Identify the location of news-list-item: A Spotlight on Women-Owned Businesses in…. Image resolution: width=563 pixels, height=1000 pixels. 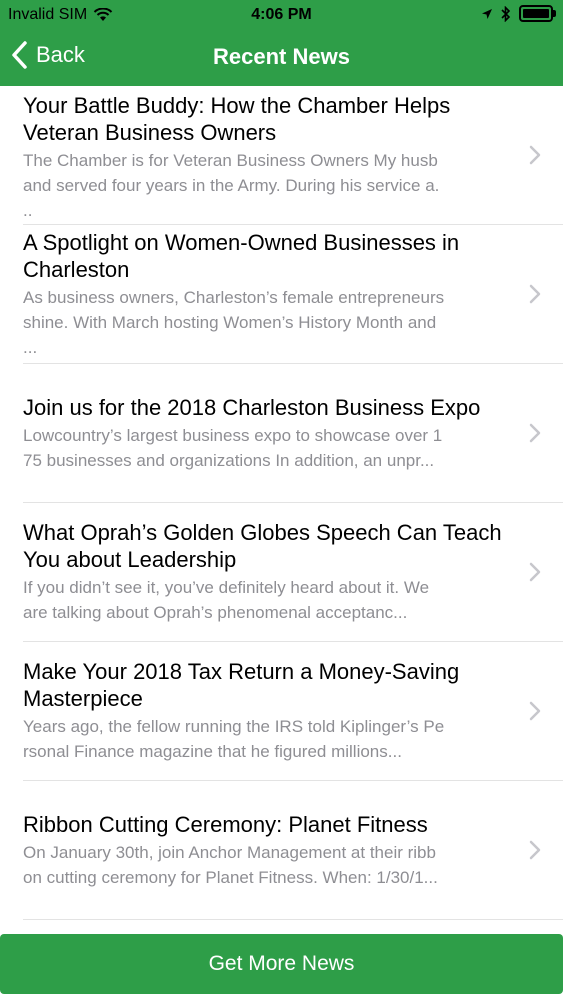
(293, 294).